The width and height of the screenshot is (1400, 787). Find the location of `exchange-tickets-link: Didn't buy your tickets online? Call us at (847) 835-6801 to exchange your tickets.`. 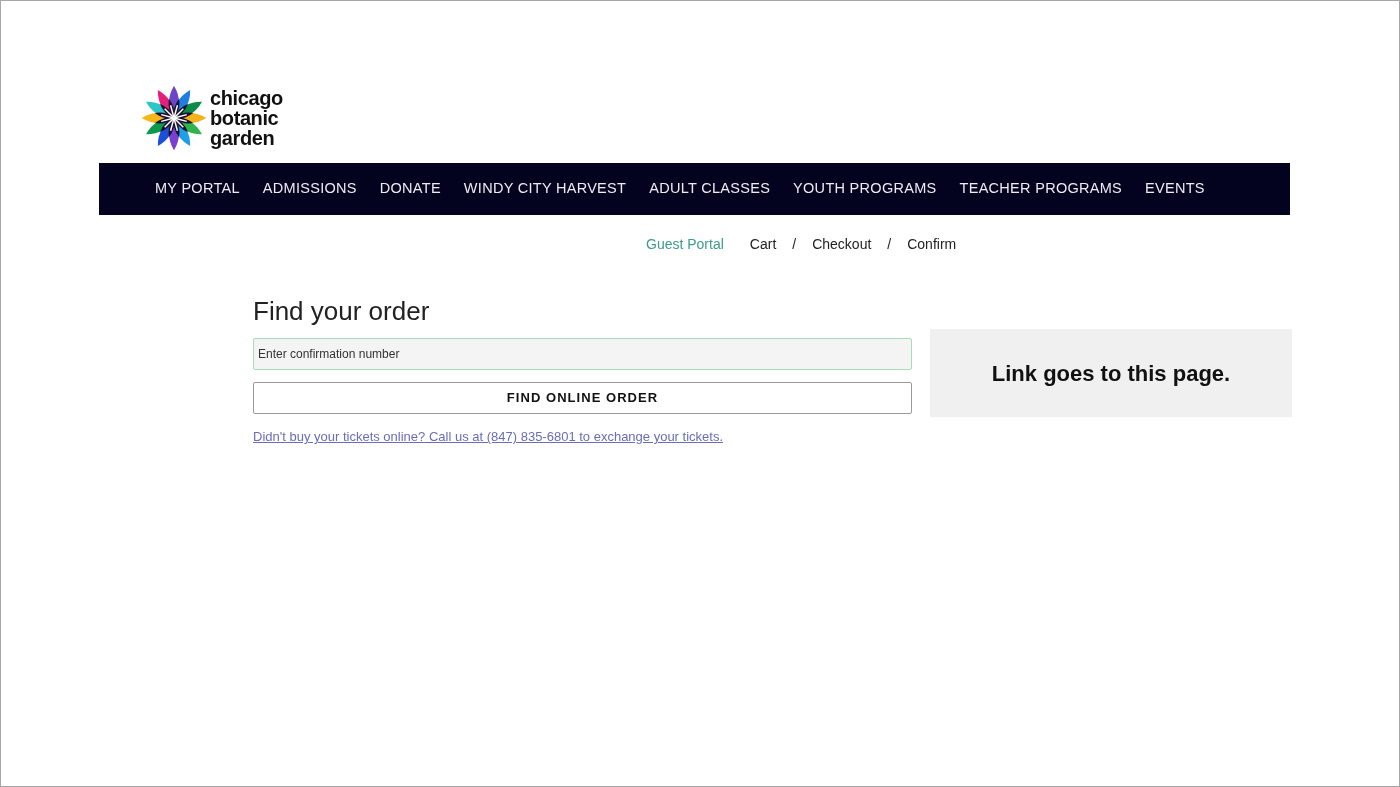

exchange-tickets-link: Didn't buy your tickets online? Call us at (847) 835-6801 to exchange your tickets. is located at coordinates (582, 437).